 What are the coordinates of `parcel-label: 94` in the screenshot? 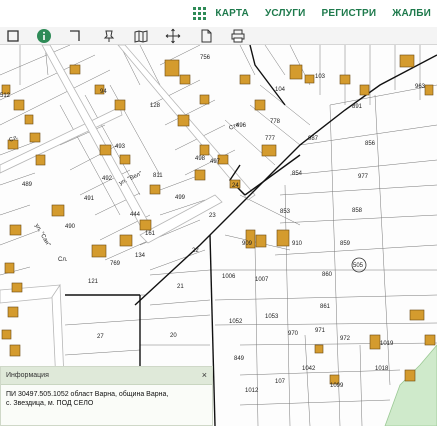 It's located at (103, 92).